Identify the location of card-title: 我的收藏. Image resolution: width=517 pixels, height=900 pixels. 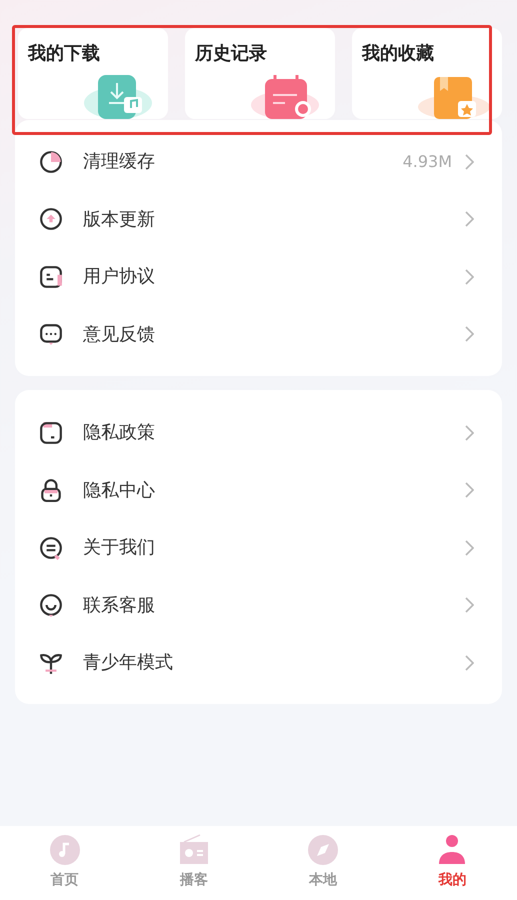
(398, 53).